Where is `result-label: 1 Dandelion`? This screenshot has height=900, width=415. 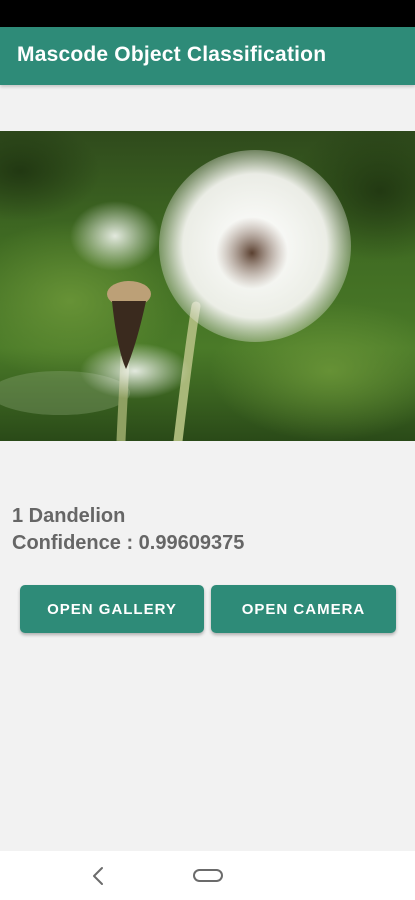
result-label: 1 Dandelion is located at coordinates (69, 516).